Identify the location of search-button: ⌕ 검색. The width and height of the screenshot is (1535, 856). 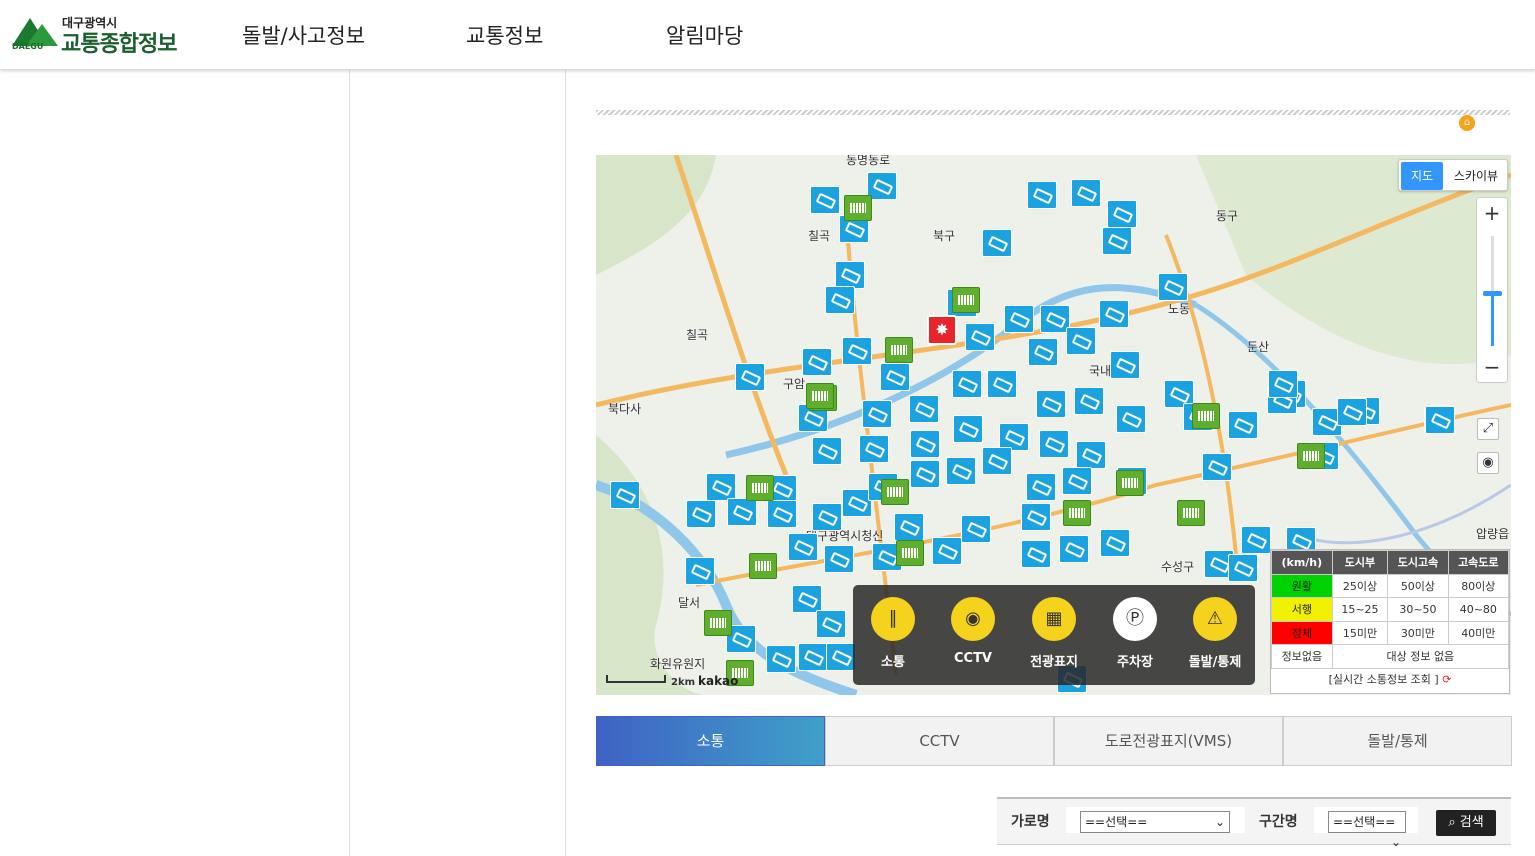
(1466, 823).